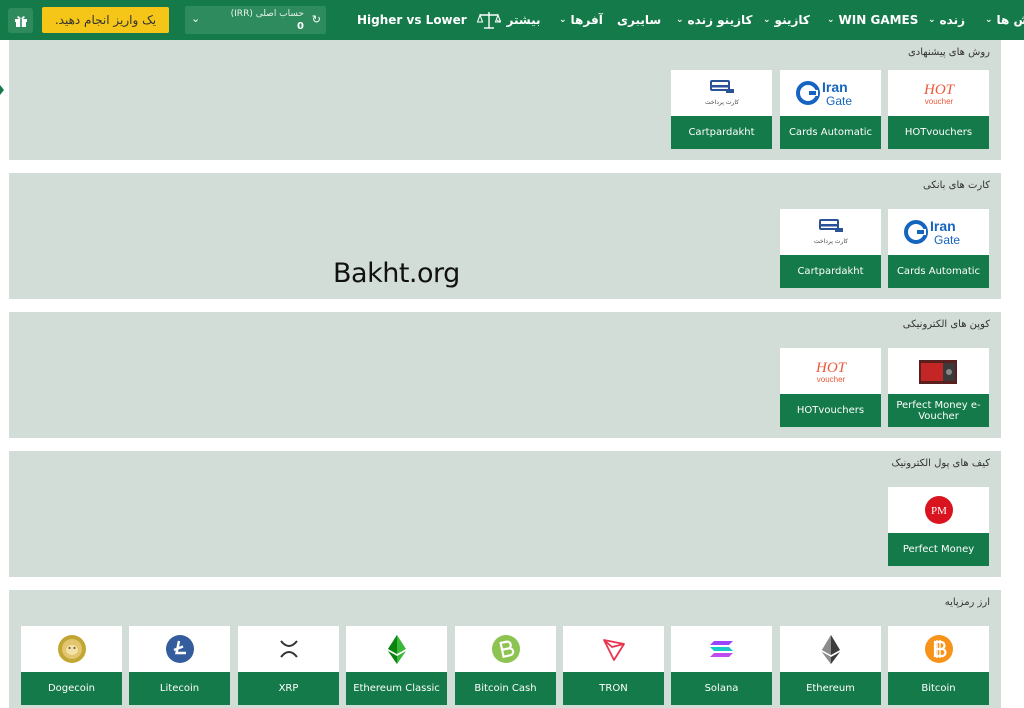 The image size is (1024, 708). I want to click on section-title: کیف های پول الکترونیک, so click(941, 463).